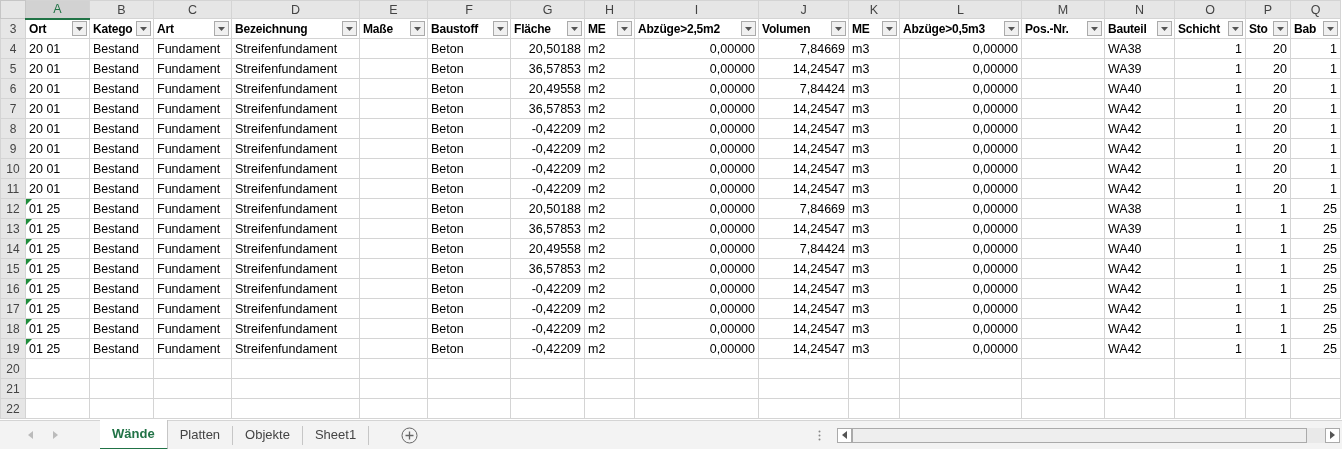 The image size is (1342, 449). Describe the element at coordinates (57, 9) in the screenshot. I see `column-header: A` at that location.